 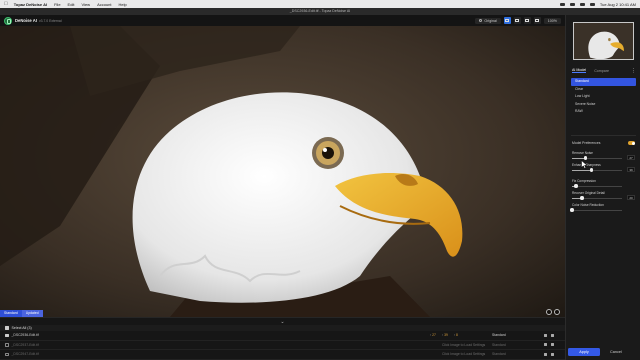 What do you see at coordinates (549, 312) in the screenshot?
I see `zoom-out-icon` at bounding box center [549, 312].